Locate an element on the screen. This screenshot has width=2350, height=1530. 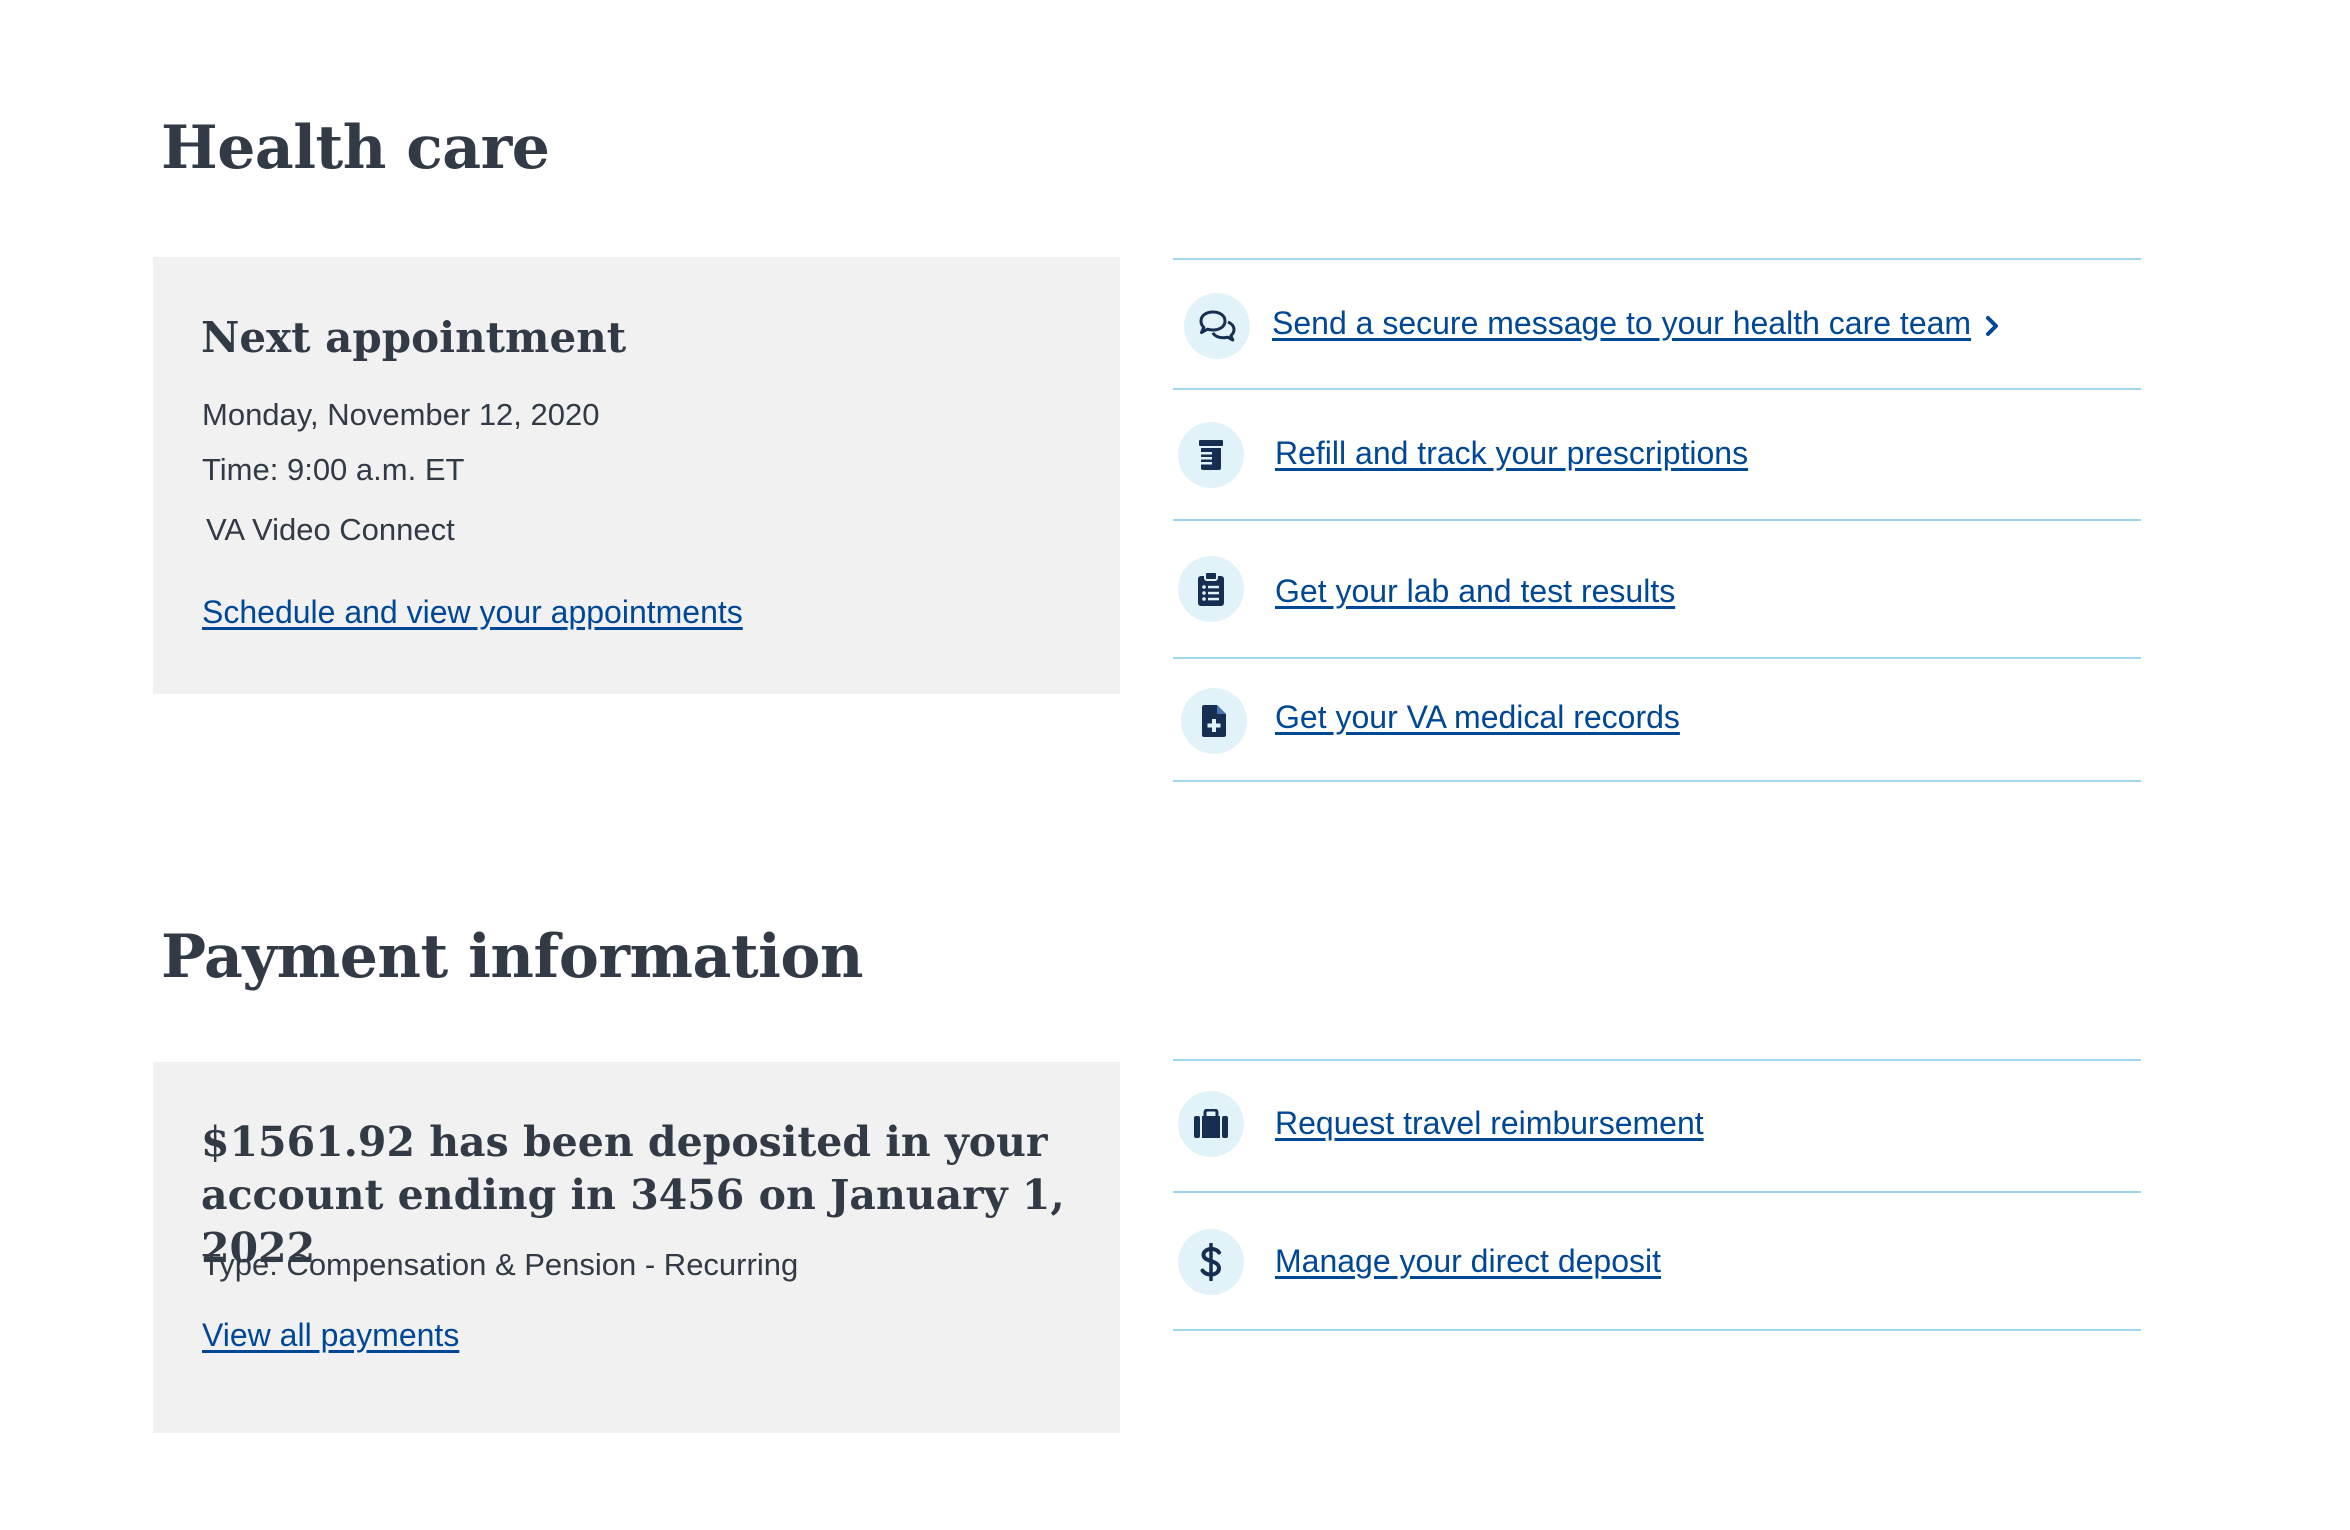
travel-reimbursement-link-row: Request travel reimbursement is located at coordinates (1657, 1127).